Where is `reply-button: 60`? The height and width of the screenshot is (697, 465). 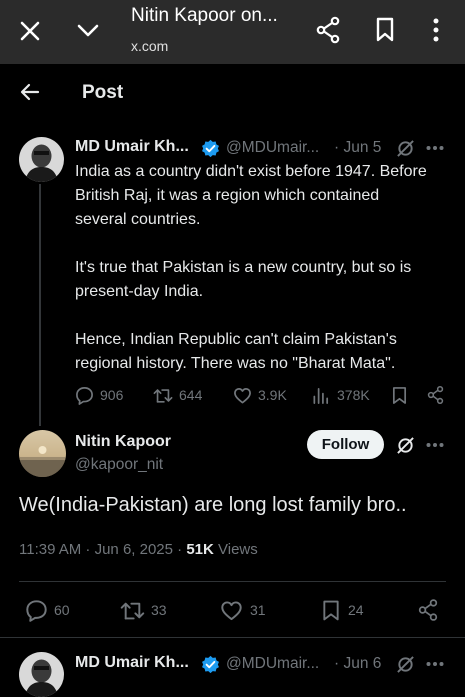 reply-button: 60 is located at coordinates (52, 611).